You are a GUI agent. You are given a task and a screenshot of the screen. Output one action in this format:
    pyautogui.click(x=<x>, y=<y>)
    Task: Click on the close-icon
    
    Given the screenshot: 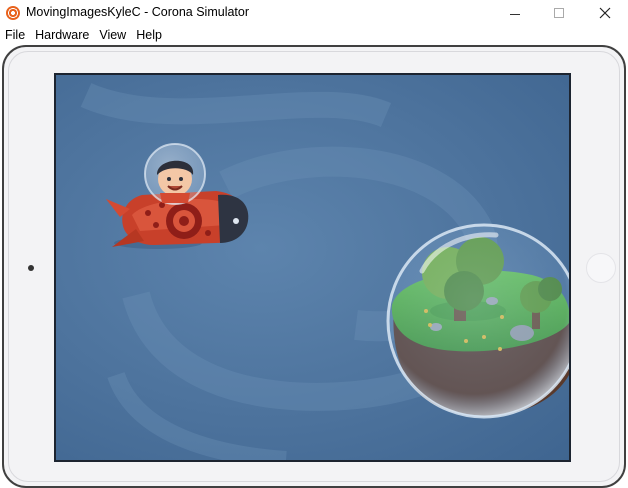 What is the action you would take?
    pyautogui.click(x=605, y=13)
    